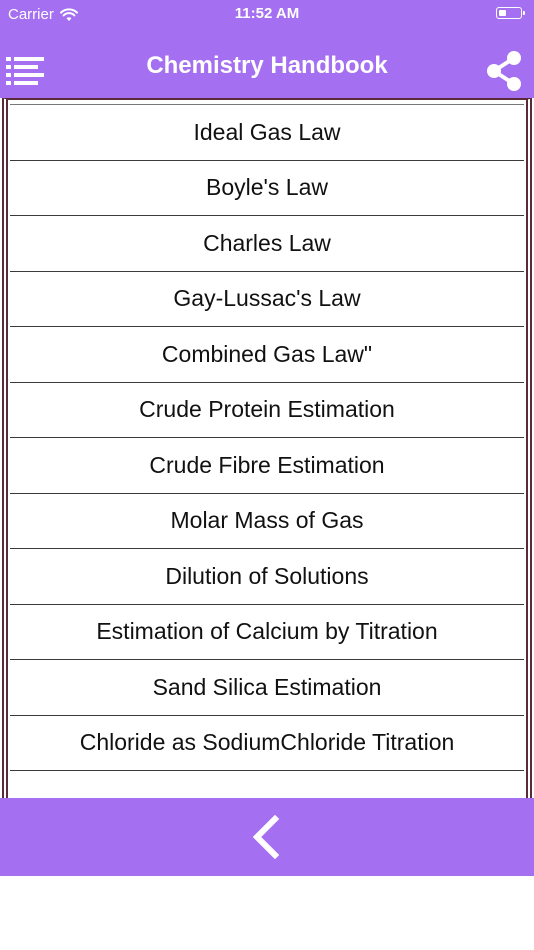 The width and height of the screenshot is (534, 950). I want to click on battery-icon, so click(510, 13).